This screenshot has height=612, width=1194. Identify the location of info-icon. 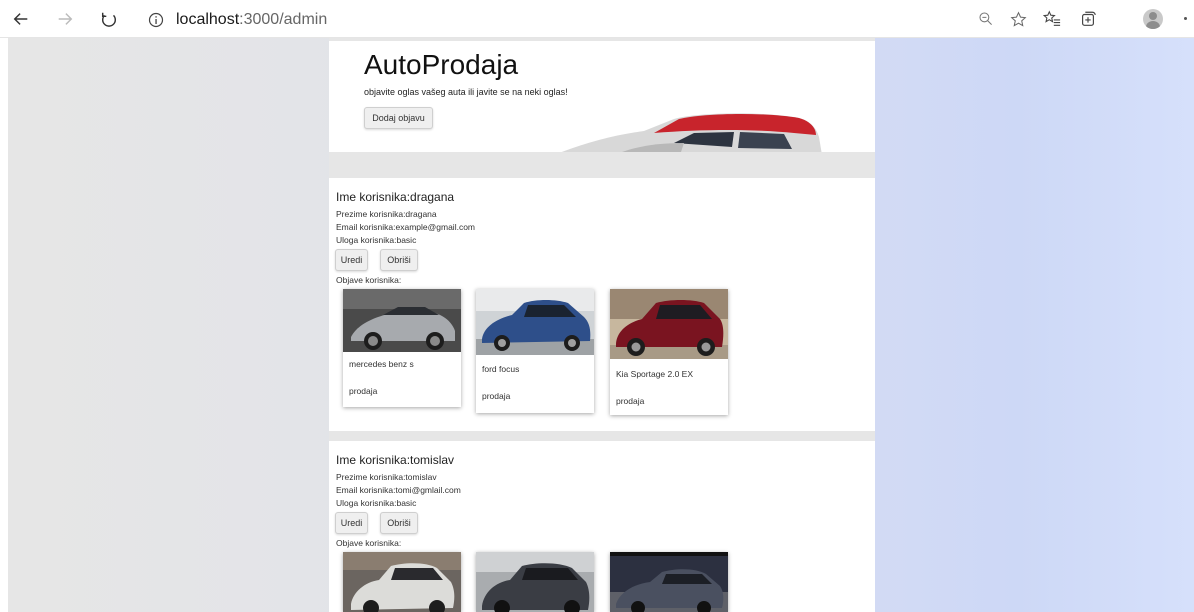
(156, 20).